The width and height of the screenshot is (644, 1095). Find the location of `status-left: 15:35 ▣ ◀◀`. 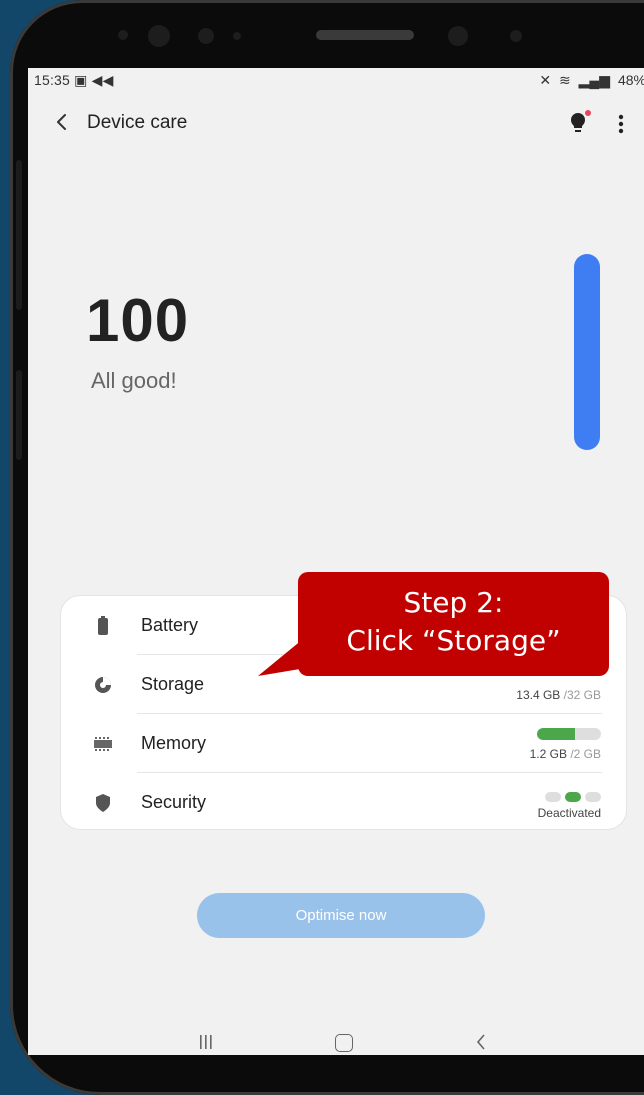

status-left: 15:35 ▣ ◀◀ is located at coordinates (74, 80).